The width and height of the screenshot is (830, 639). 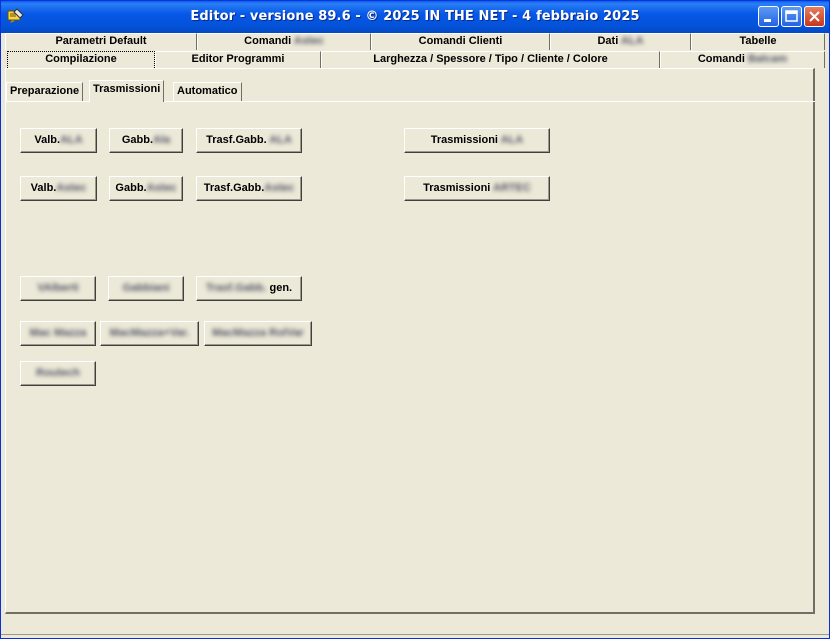 I want to click on button-label-redacted: VAlberti, so click(x=58, y=288).